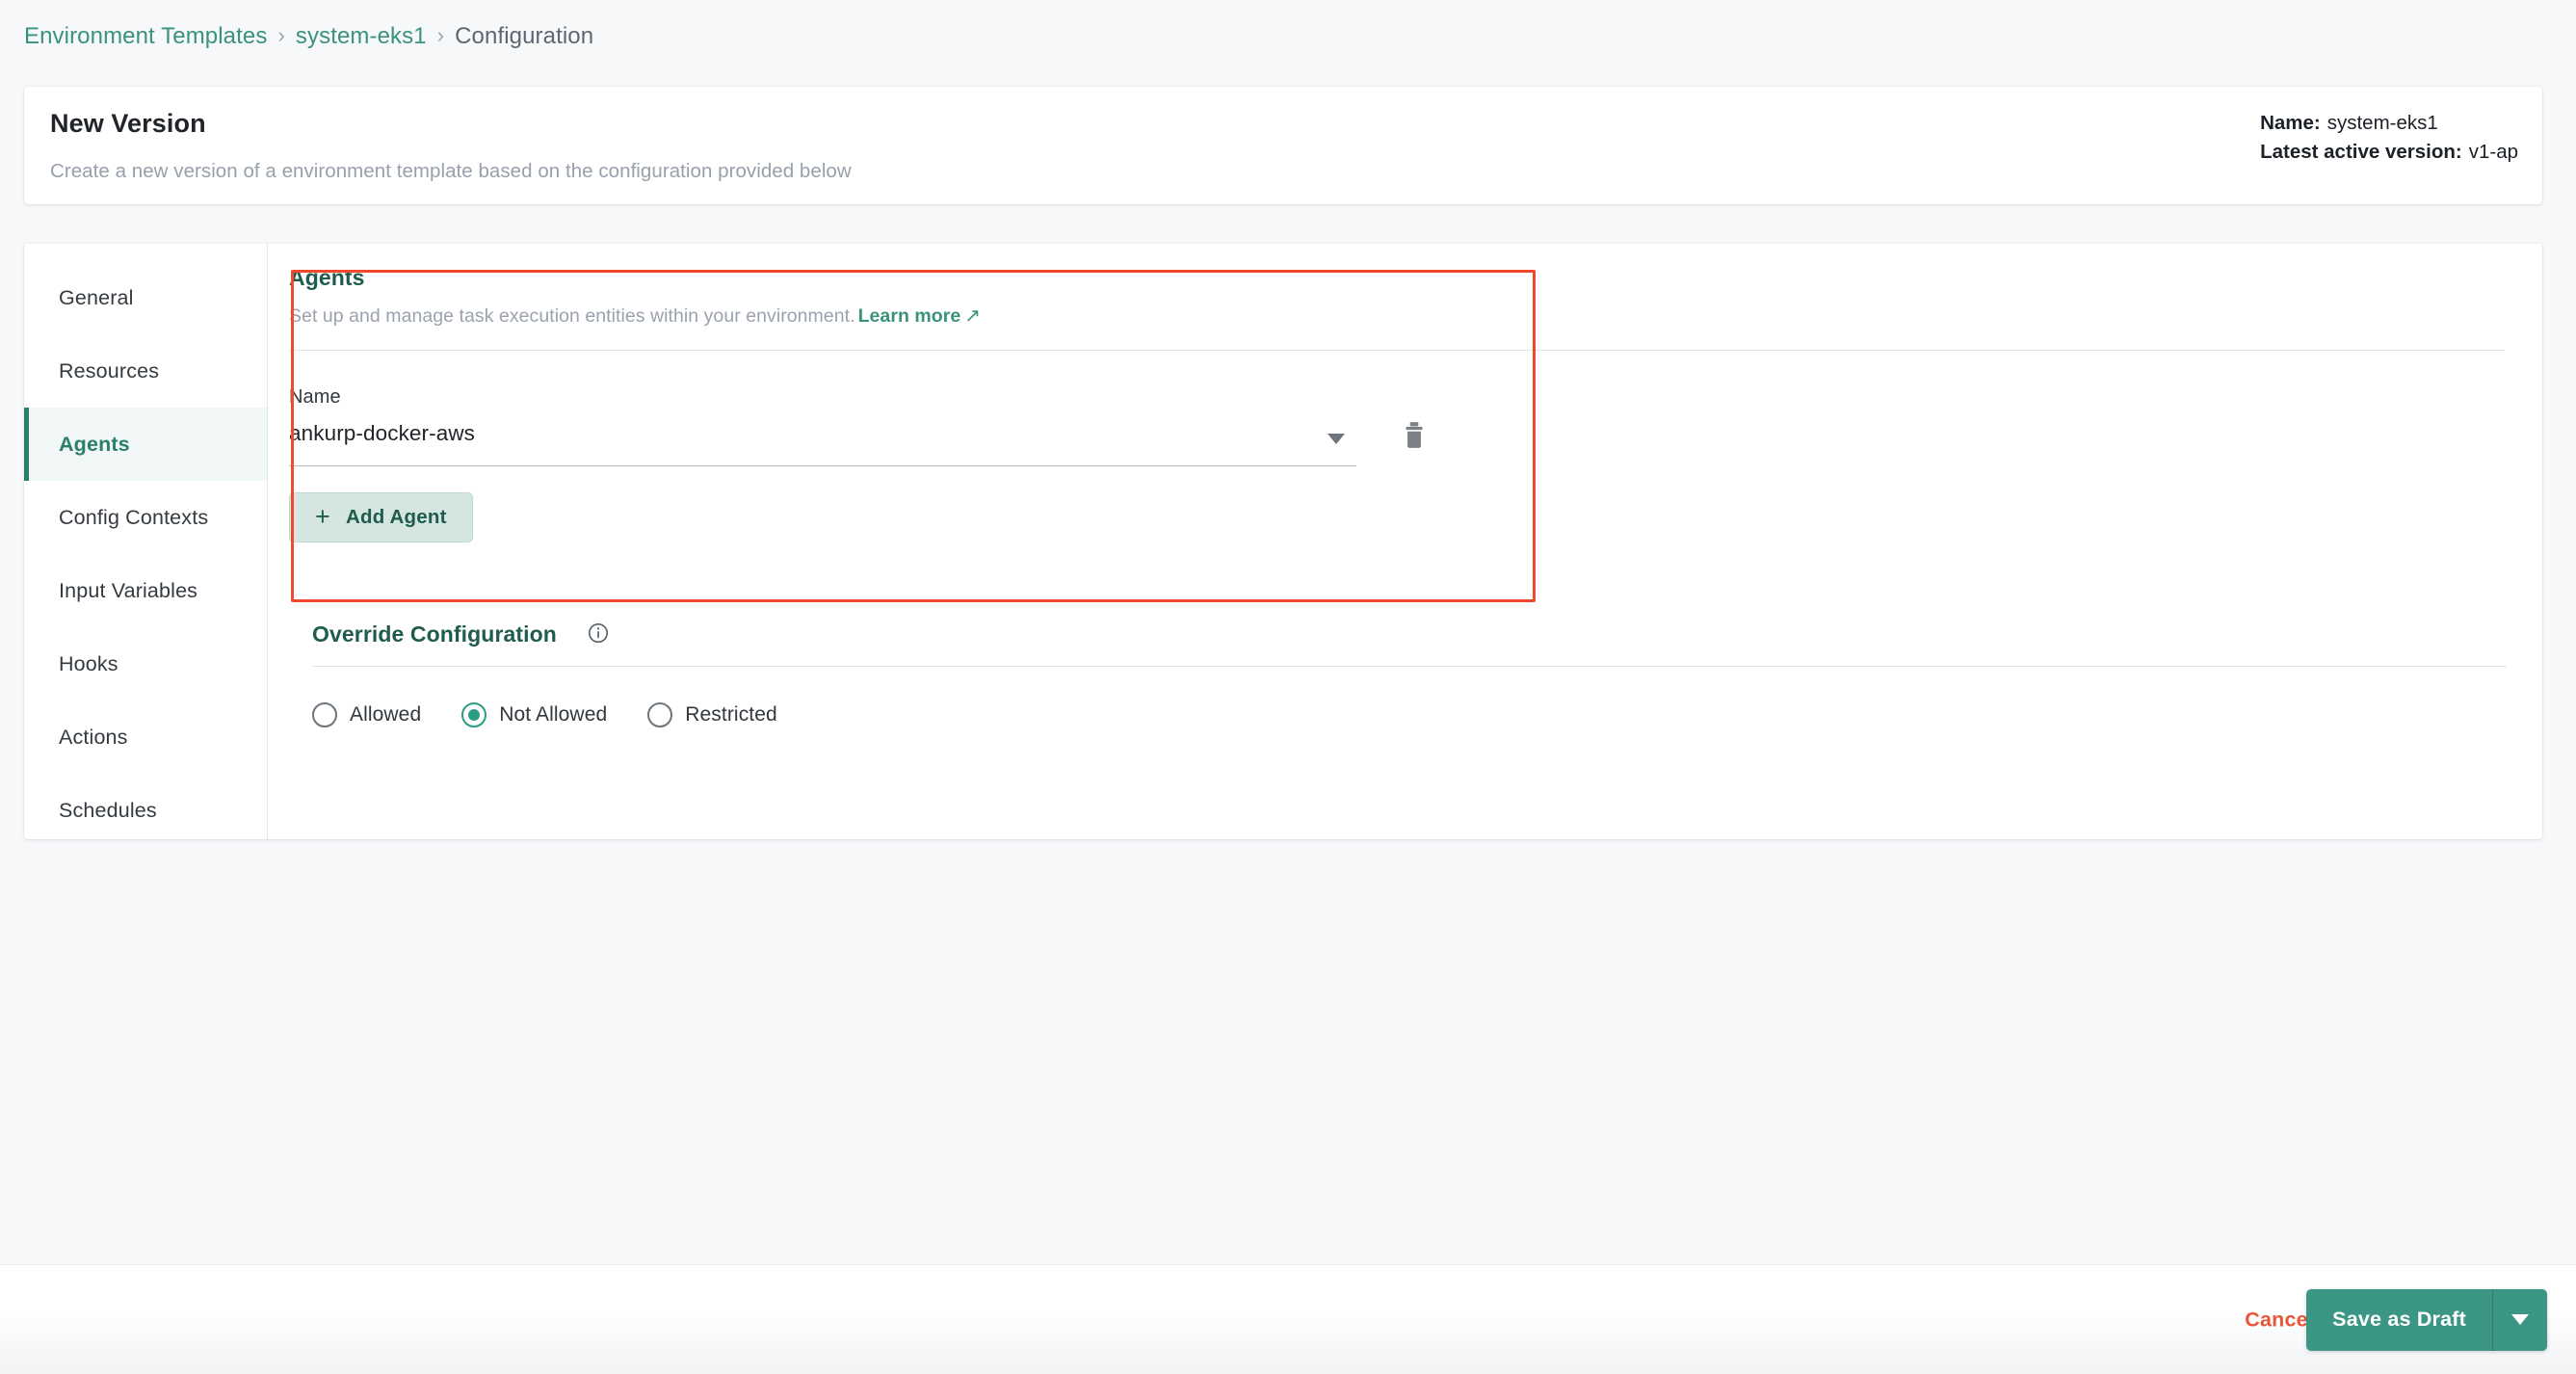 The height and width of the screenshot is (1374, 2576). Describe the element at coordinates (554, 714) in the screenshot. I see `radio-option-label: Not Allowed` at that location.